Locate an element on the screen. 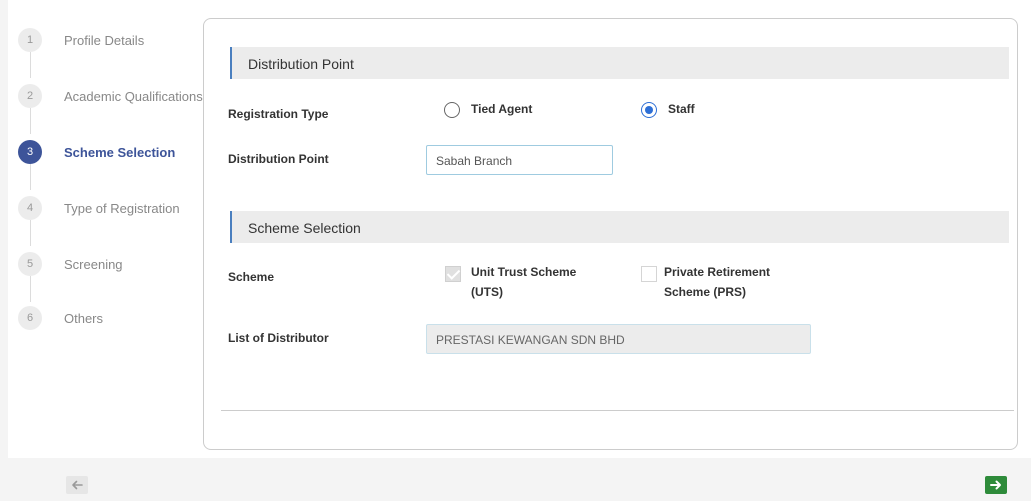 The height and width of the screenshot is (501, 1031). step-label: Academic Qualifications is located at coordinates (133, 96).